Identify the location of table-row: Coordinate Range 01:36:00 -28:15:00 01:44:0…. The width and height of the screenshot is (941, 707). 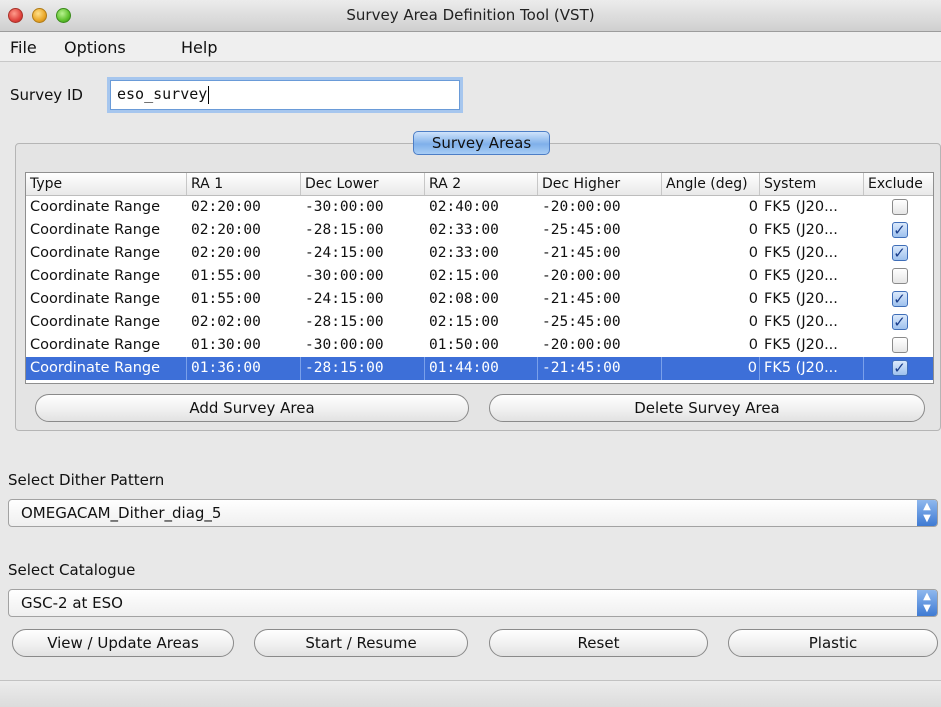
(479, 368).